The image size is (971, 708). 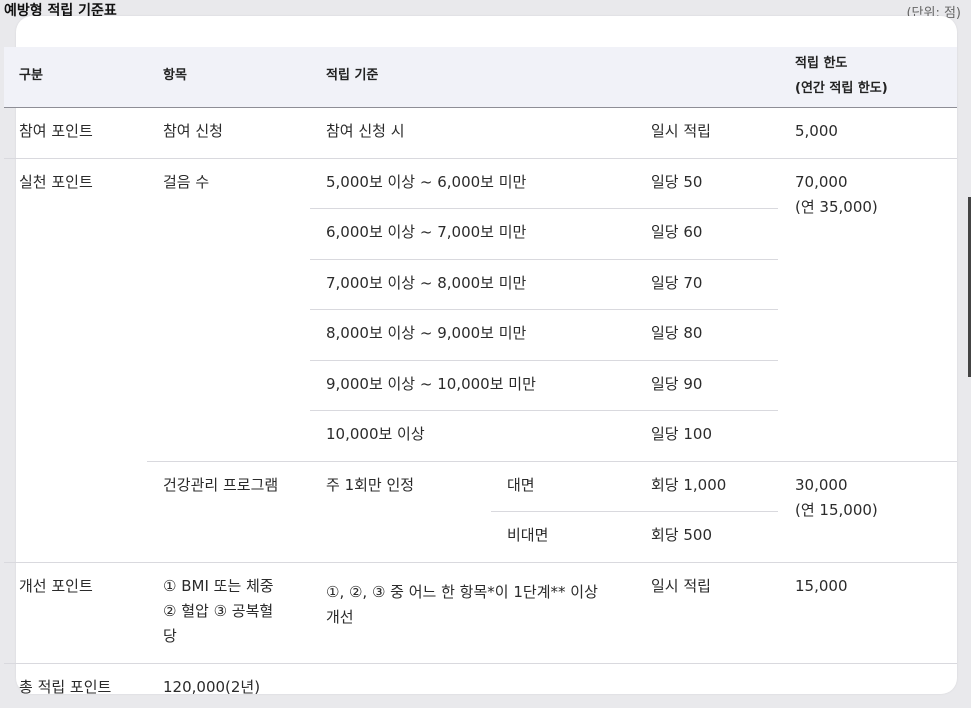 What do you see at coordinates (528, 535) in the screenshot?
I see `program-mode: 비대면` at bounding box center [528, 535].